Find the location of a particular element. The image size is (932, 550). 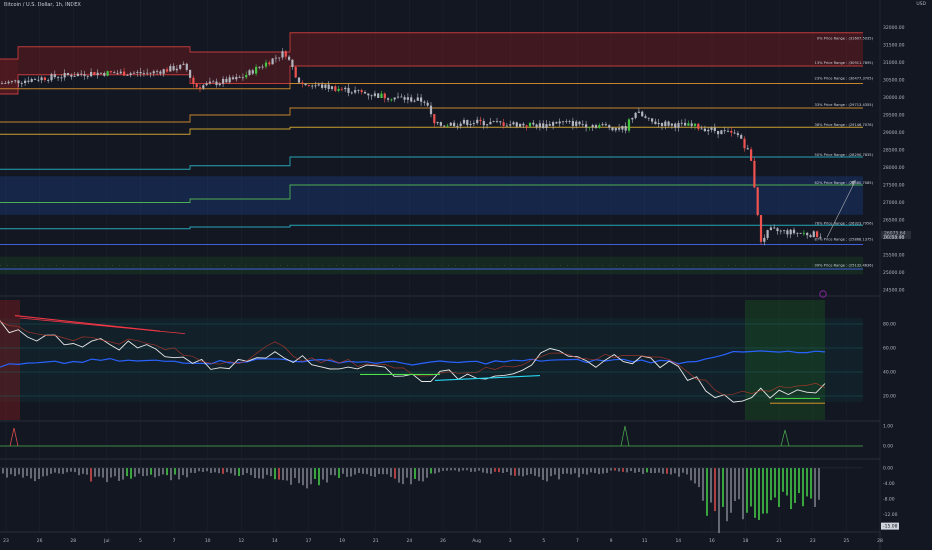

time-tick: 14 is located at coordinates (275, 541).